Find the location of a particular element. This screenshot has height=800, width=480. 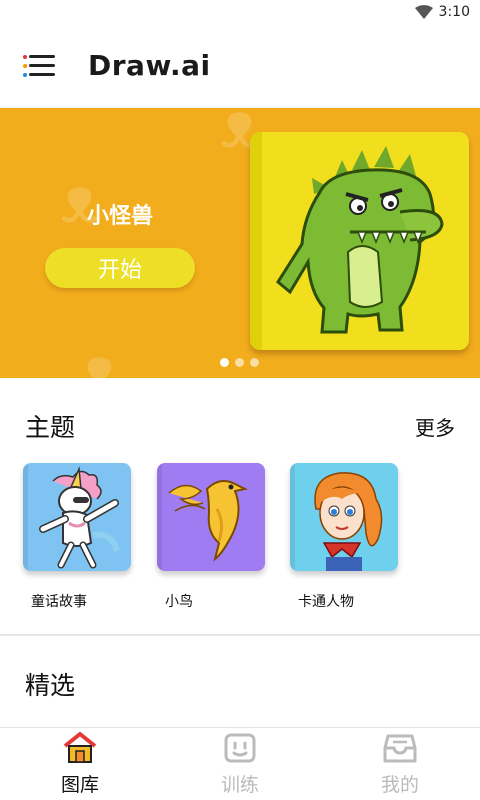

bird-image is located at coordinates (211, 517).